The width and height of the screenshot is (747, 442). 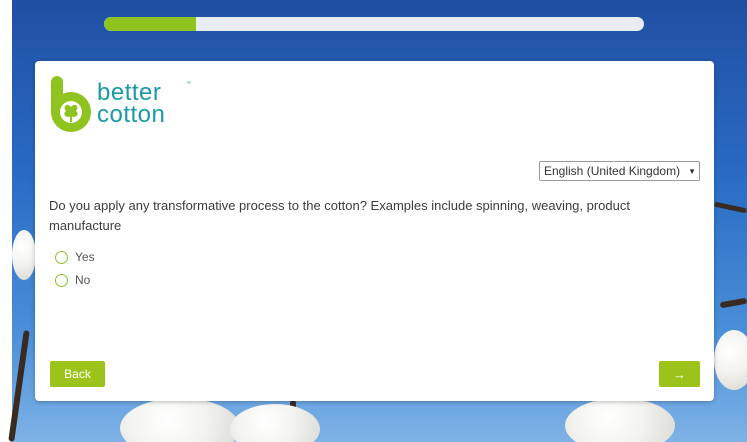 I want to click on brand-logo: better cotton ™, so click(x=120, y=104).